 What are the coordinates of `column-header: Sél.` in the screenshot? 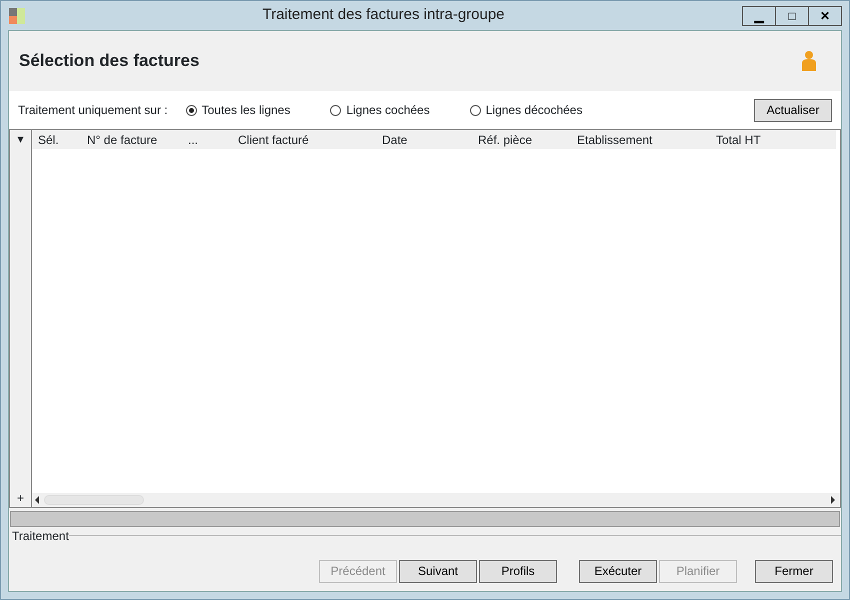 It's located at (56, 139).